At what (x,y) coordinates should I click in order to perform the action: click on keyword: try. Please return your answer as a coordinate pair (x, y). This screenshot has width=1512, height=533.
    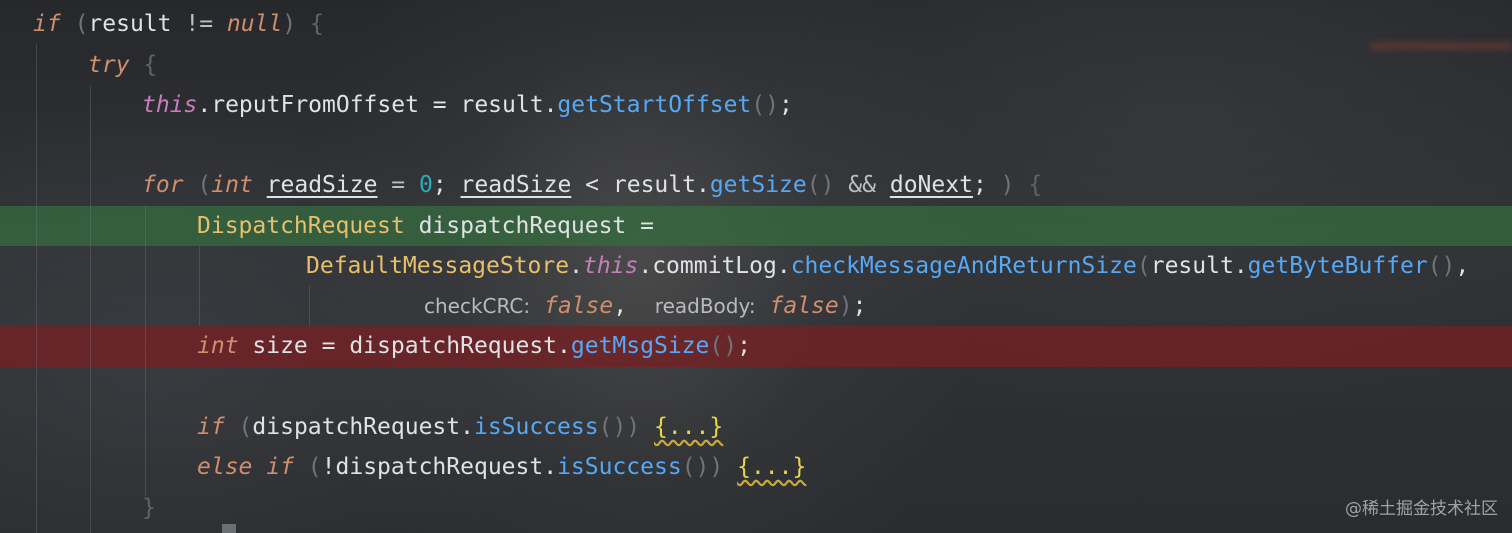
    Looking at the image, I should click on (109, 65).